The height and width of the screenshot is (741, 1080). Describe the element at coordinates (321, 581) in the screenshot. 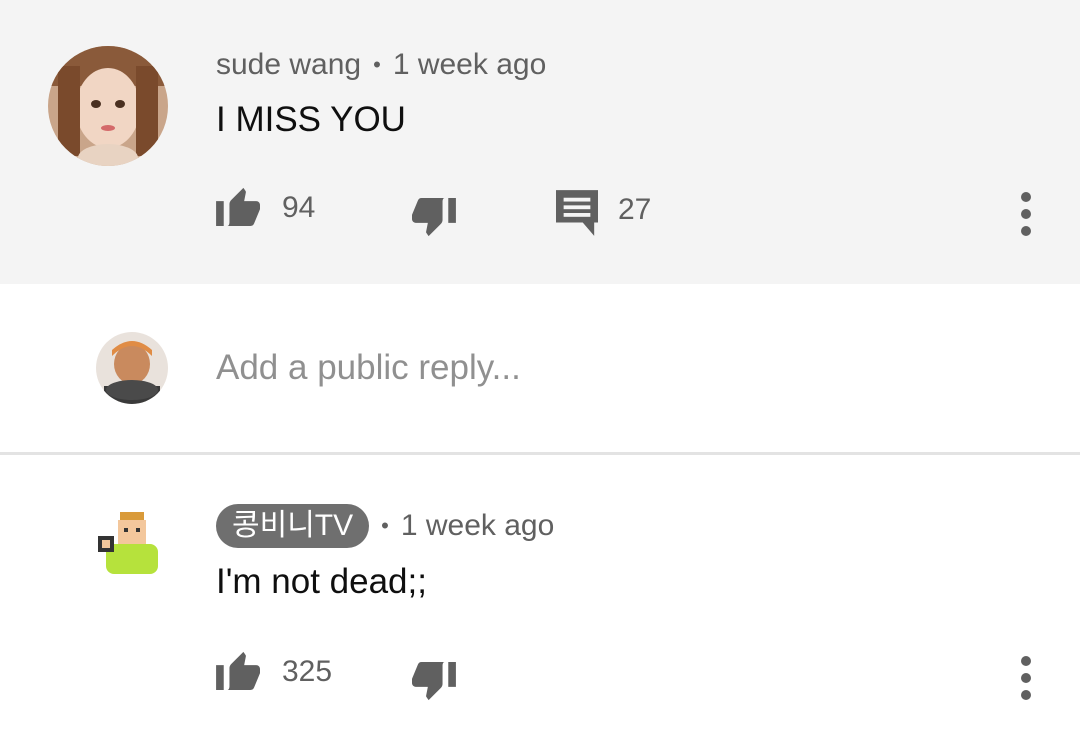

I see `comment-text: I'm not dead;;` at that location.